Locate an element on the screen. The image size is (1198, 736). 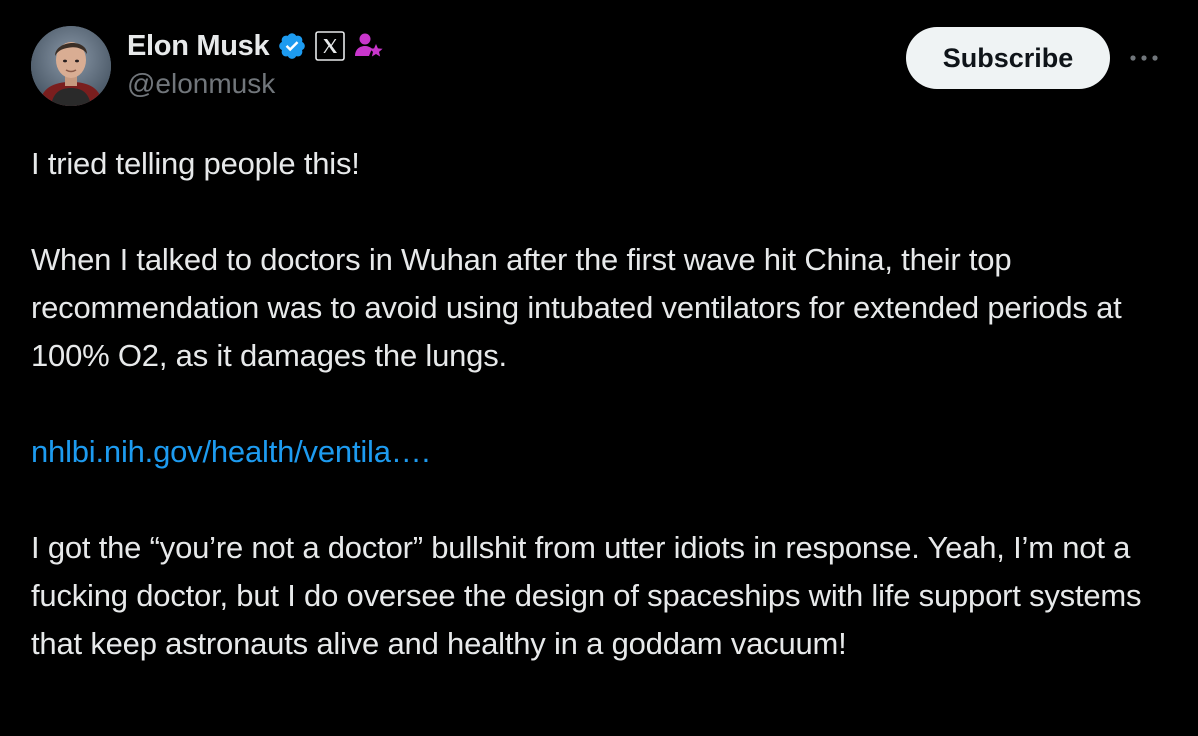
person-star-icon is located at coordinates (369, 46).